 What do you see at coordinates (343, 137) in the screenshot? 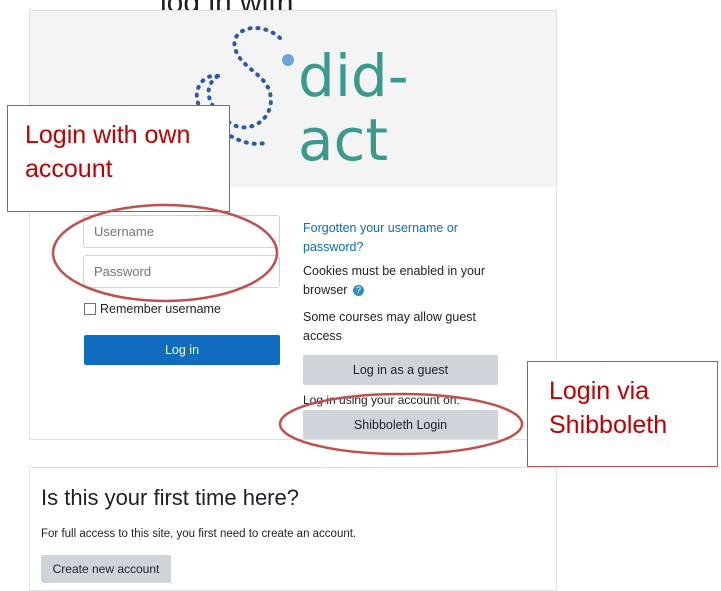
I see `logo-line2: act` at bounding box center [343, 137].